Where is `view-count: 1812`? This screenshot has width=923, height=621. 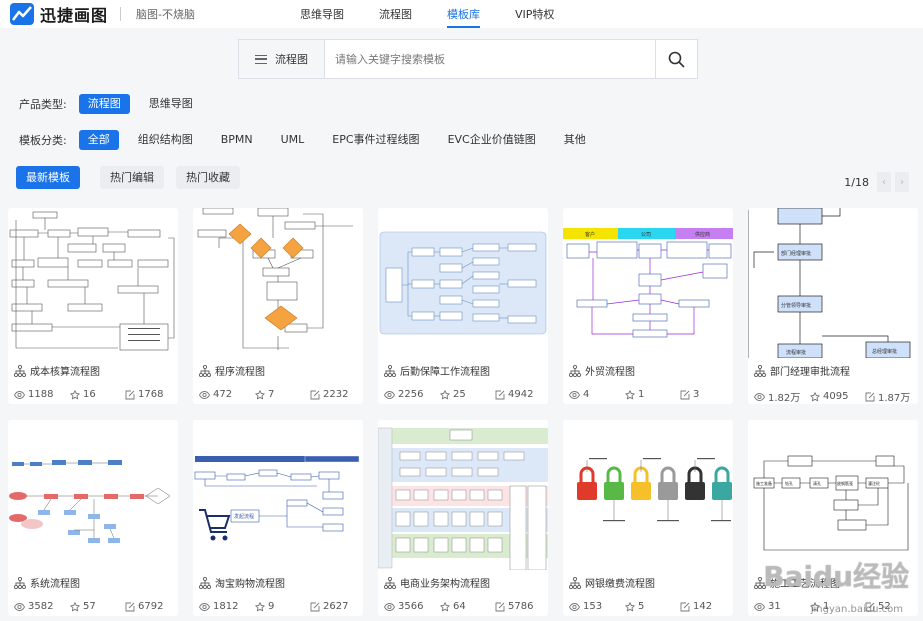
view-count: 1812 is located at coordinates (227, 606).